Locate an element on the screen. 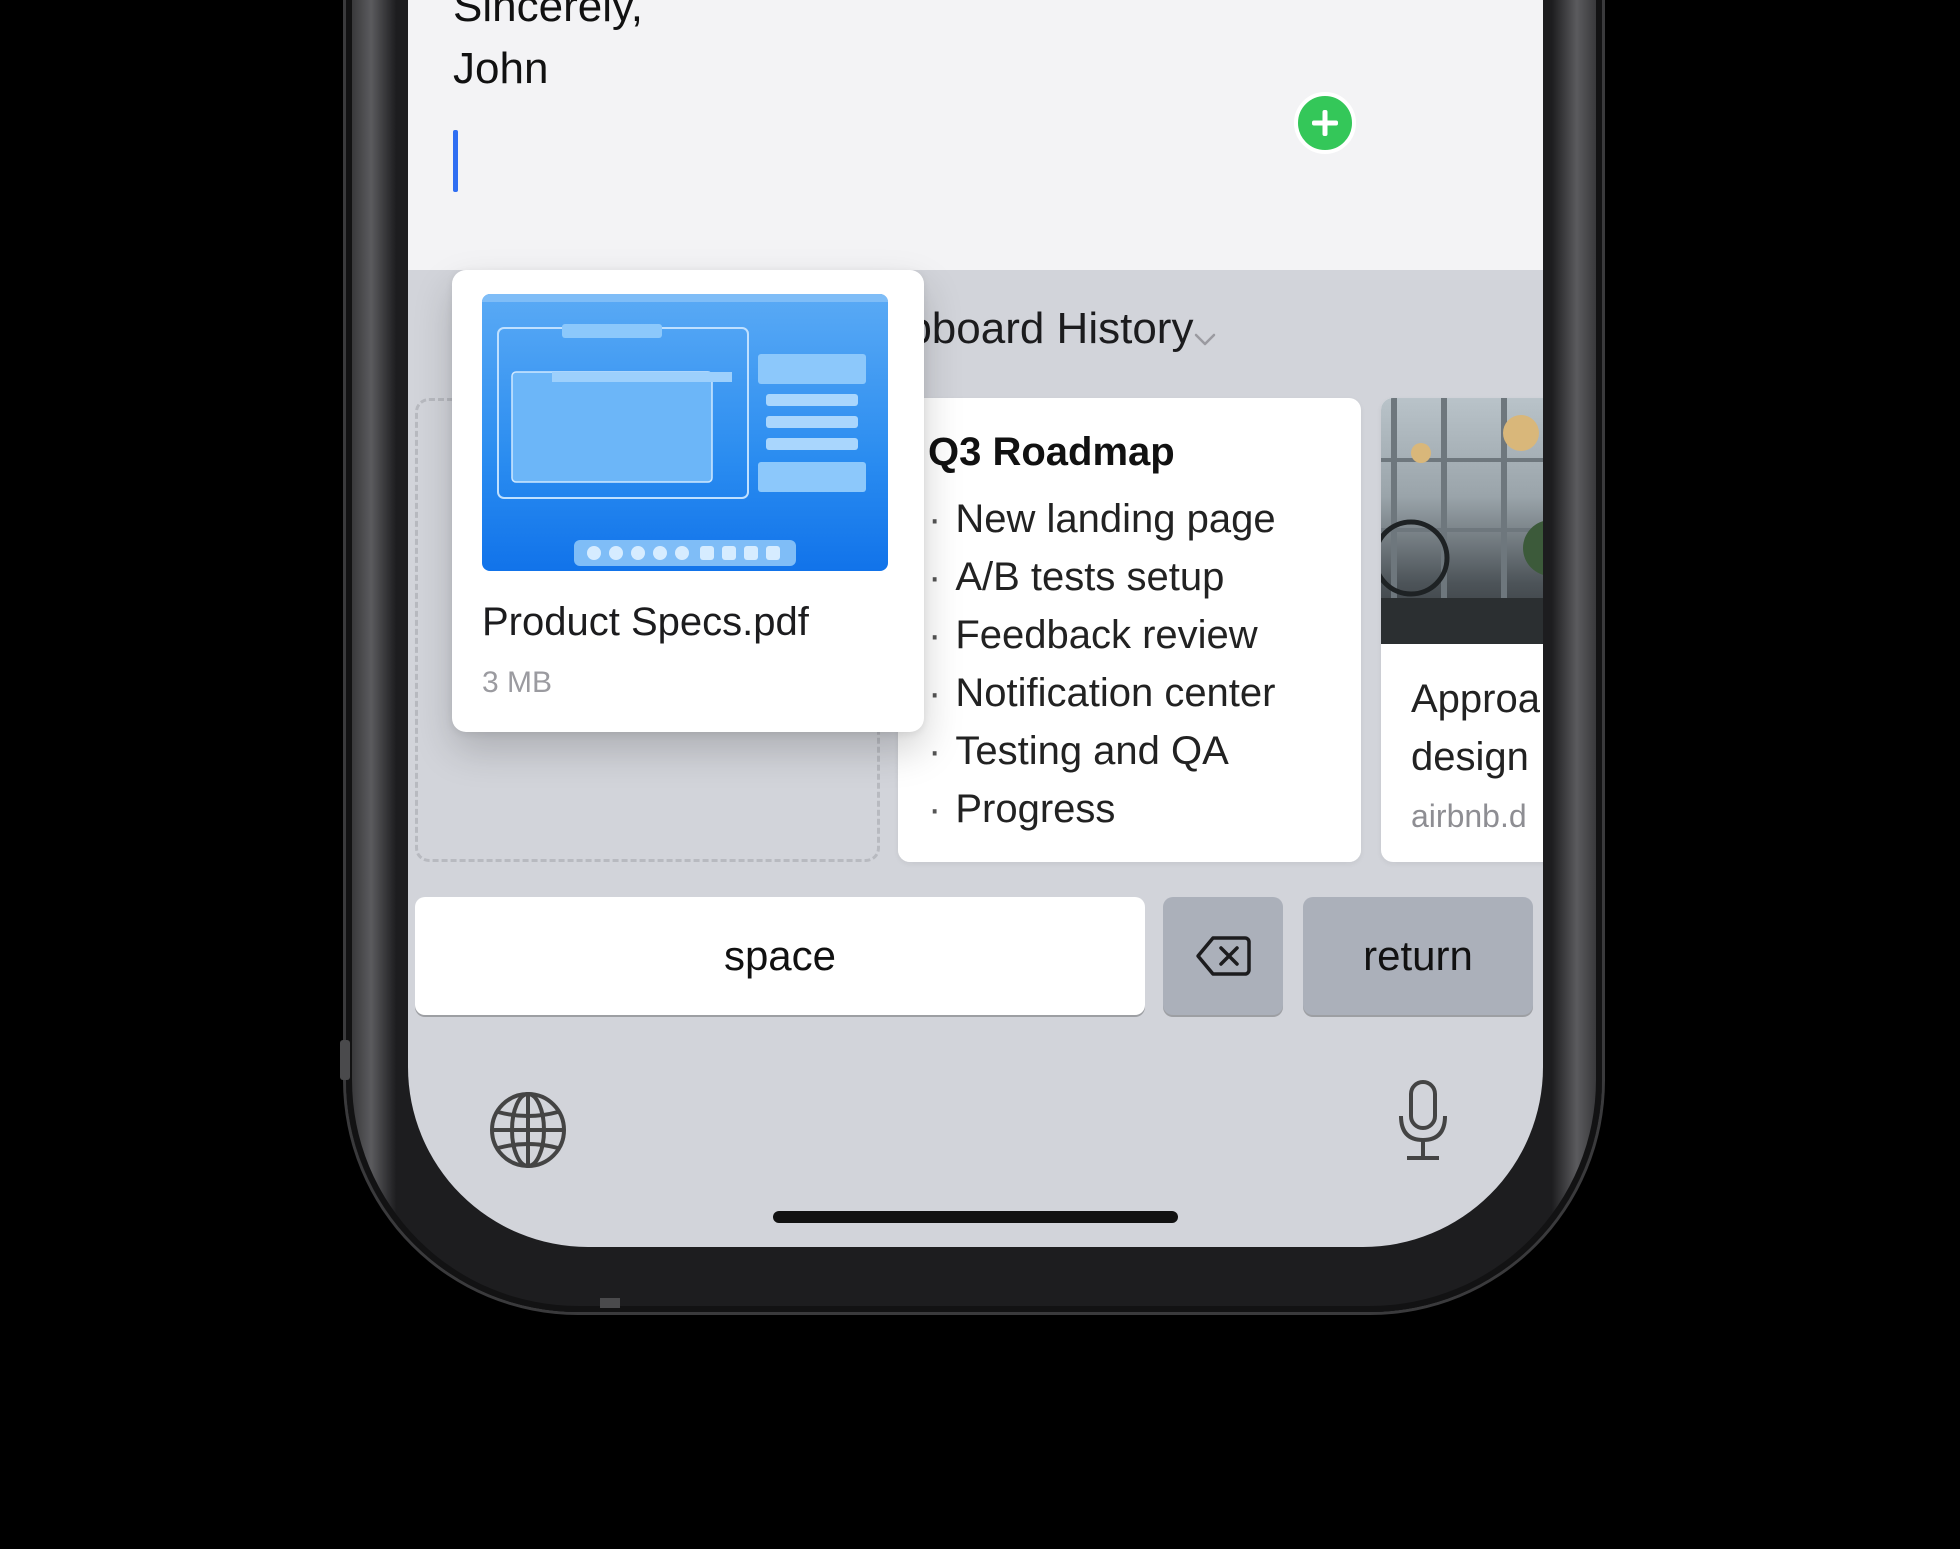 Image resolution: width=1960 pixels, height=1549 pixels. home-indicator is located at coordinates (975, 1217).